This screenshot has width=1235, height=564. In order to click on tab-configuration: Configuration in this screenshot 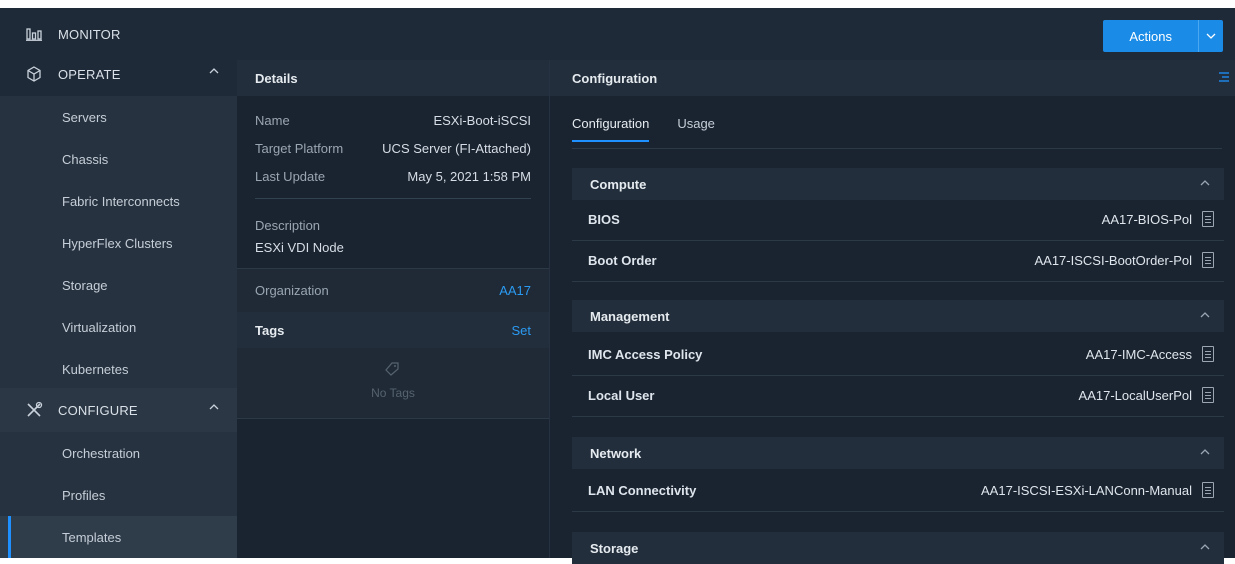, I will do `click(611, 122)`.